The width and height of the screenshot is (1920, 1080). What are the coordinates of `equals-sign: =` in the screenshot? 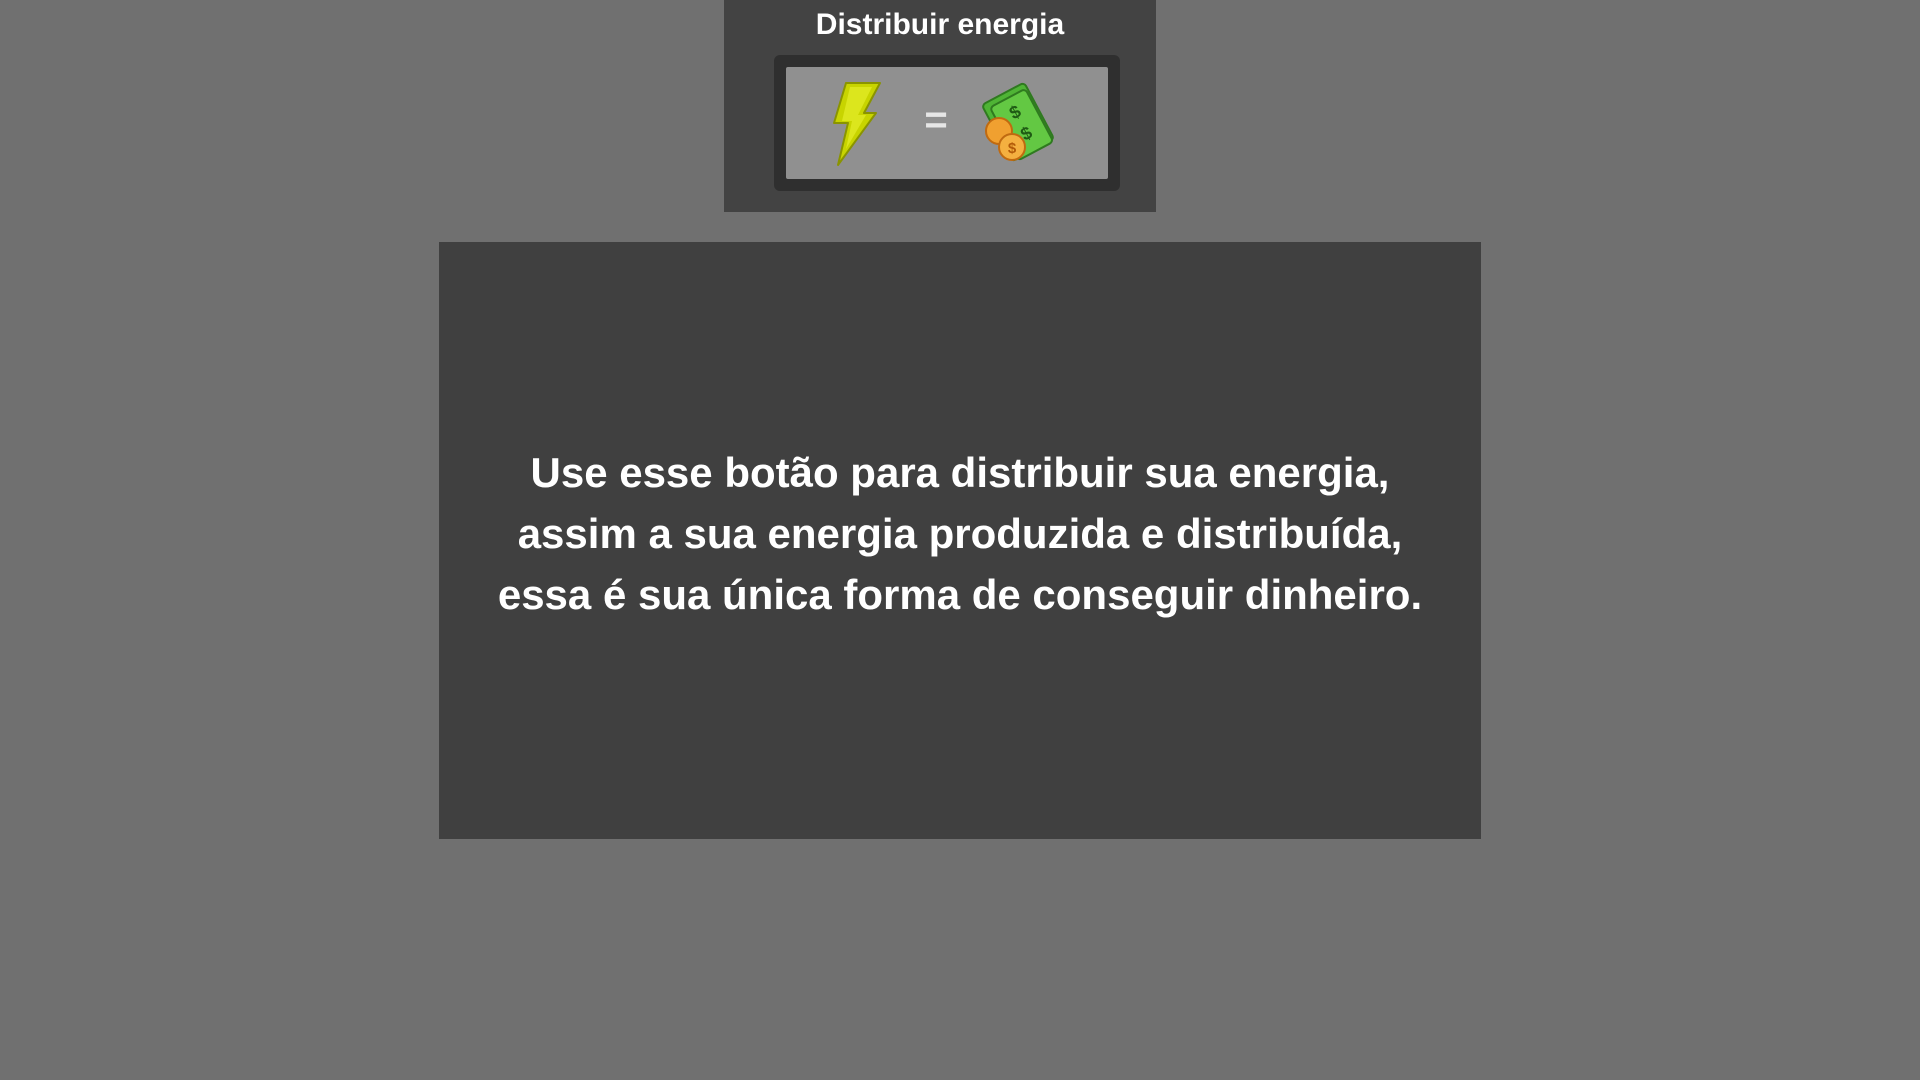 It's located at (935, 120).